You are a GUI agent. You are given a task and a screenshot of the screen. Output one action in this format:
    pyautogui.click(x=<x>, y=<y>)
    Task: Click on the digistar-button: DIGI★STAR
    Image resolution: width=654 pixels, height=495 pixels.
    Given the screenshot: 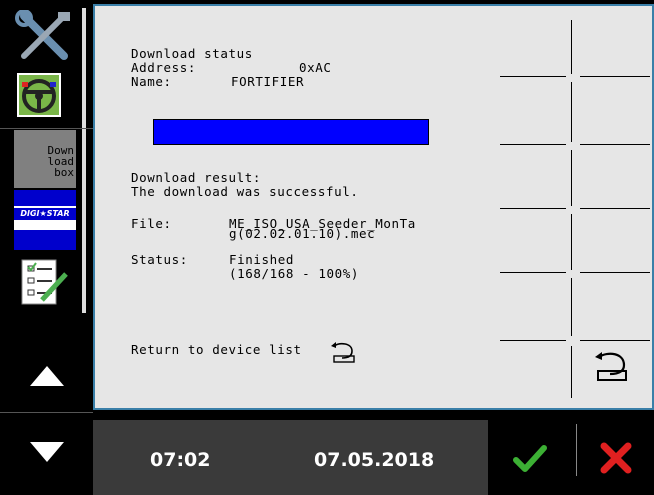 What is the action you would take?
    pyautogui.click(x=45, y=220)
    